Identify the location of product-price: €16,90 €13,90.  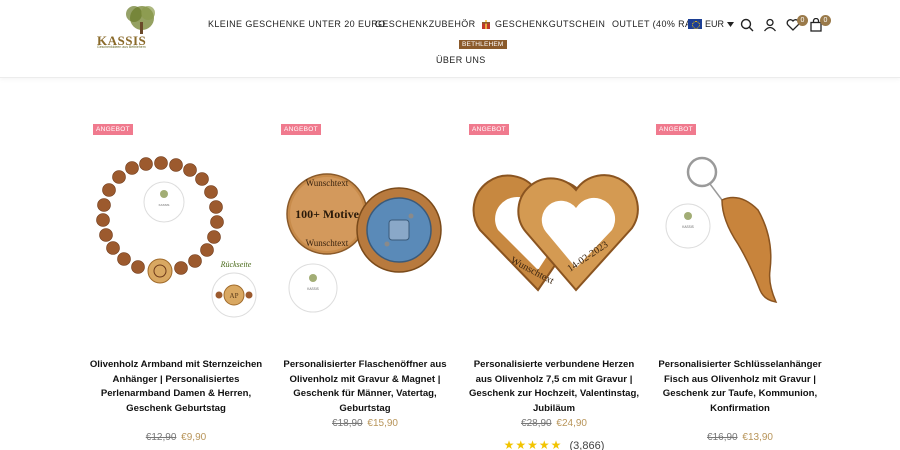
(740, 437).